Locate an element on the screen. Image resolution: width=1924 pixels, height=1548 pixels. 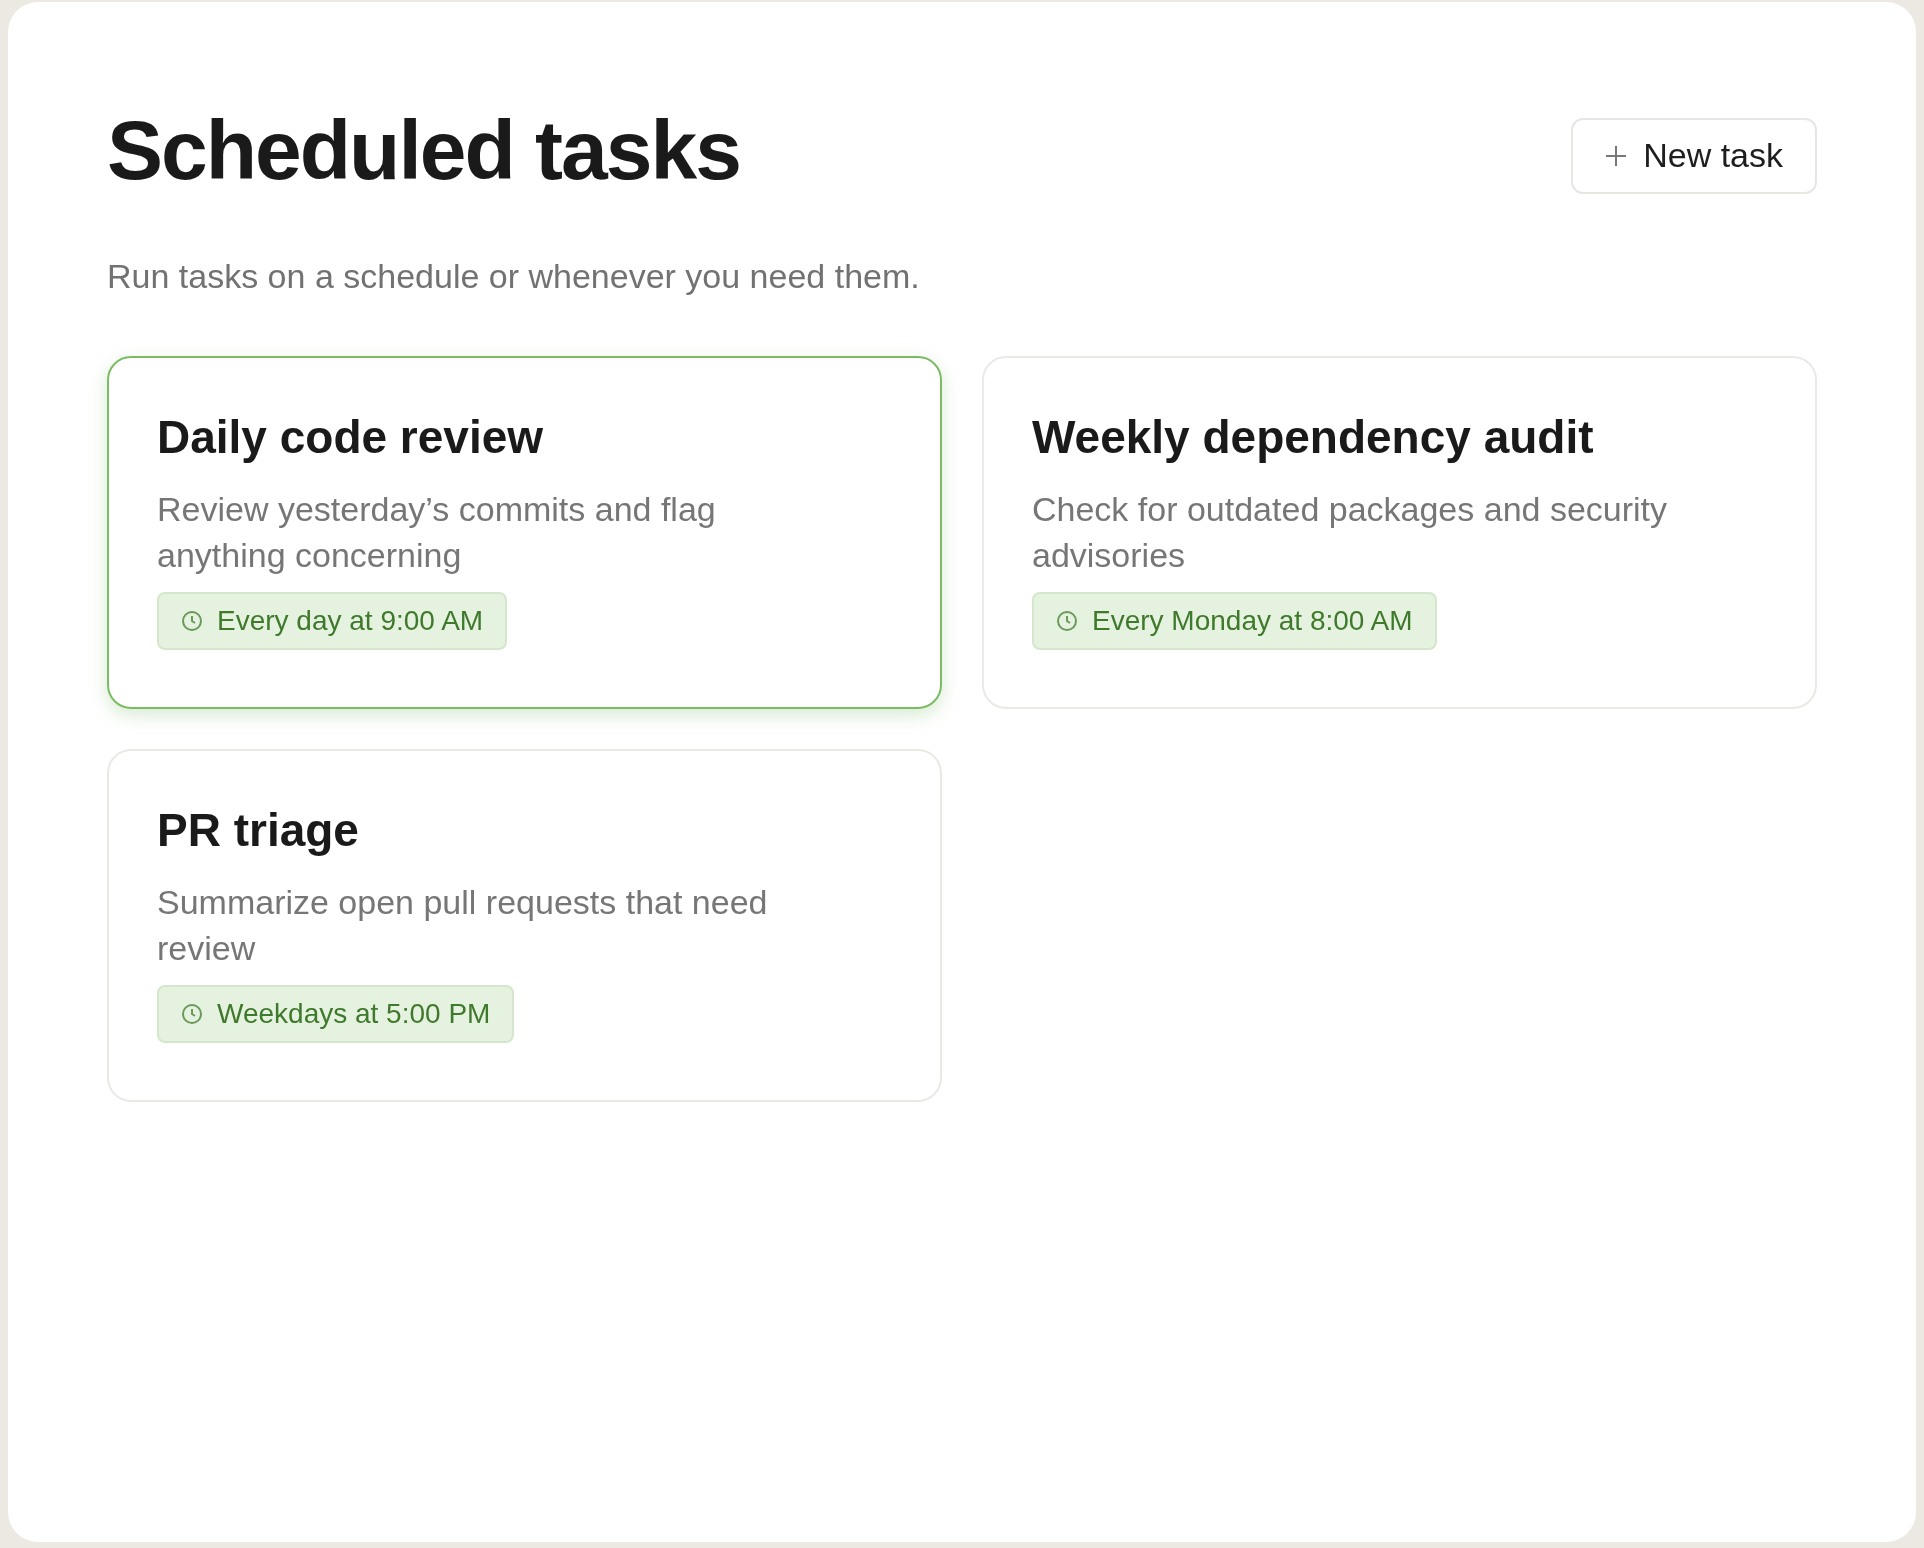
task-title: Weekly dependency audit is located at coordinates (1313, 437).